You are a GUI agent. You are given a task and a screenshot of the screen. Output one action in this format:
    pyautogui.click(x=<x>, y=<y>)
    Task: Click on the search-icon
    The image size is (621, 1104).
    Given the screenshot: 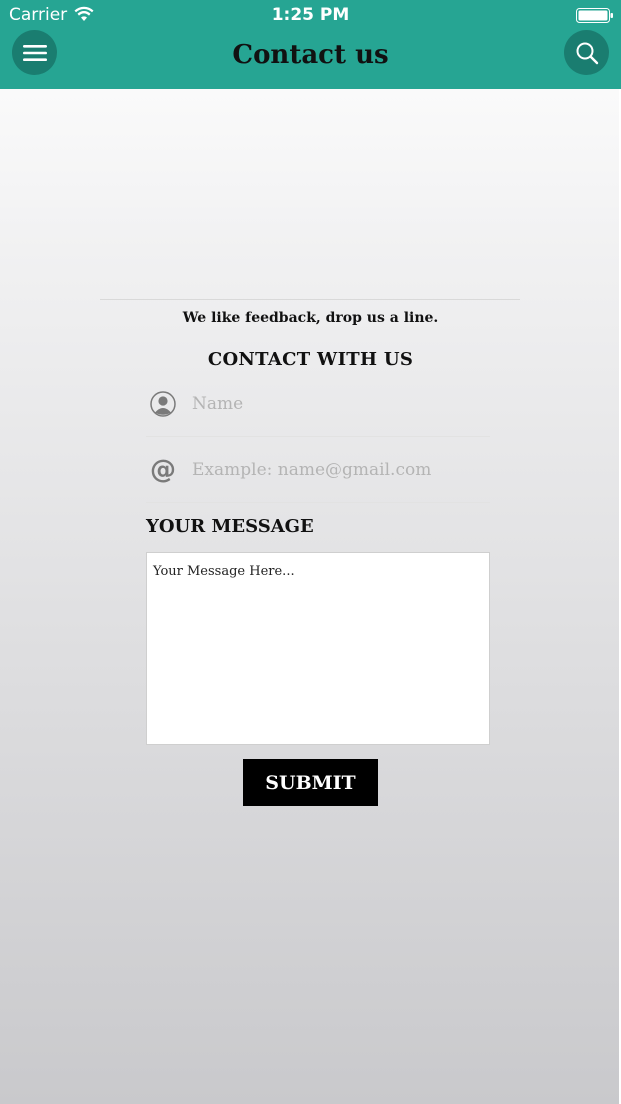 What is the action you would take?
    pyautogui.click(x=587, y=53)
    